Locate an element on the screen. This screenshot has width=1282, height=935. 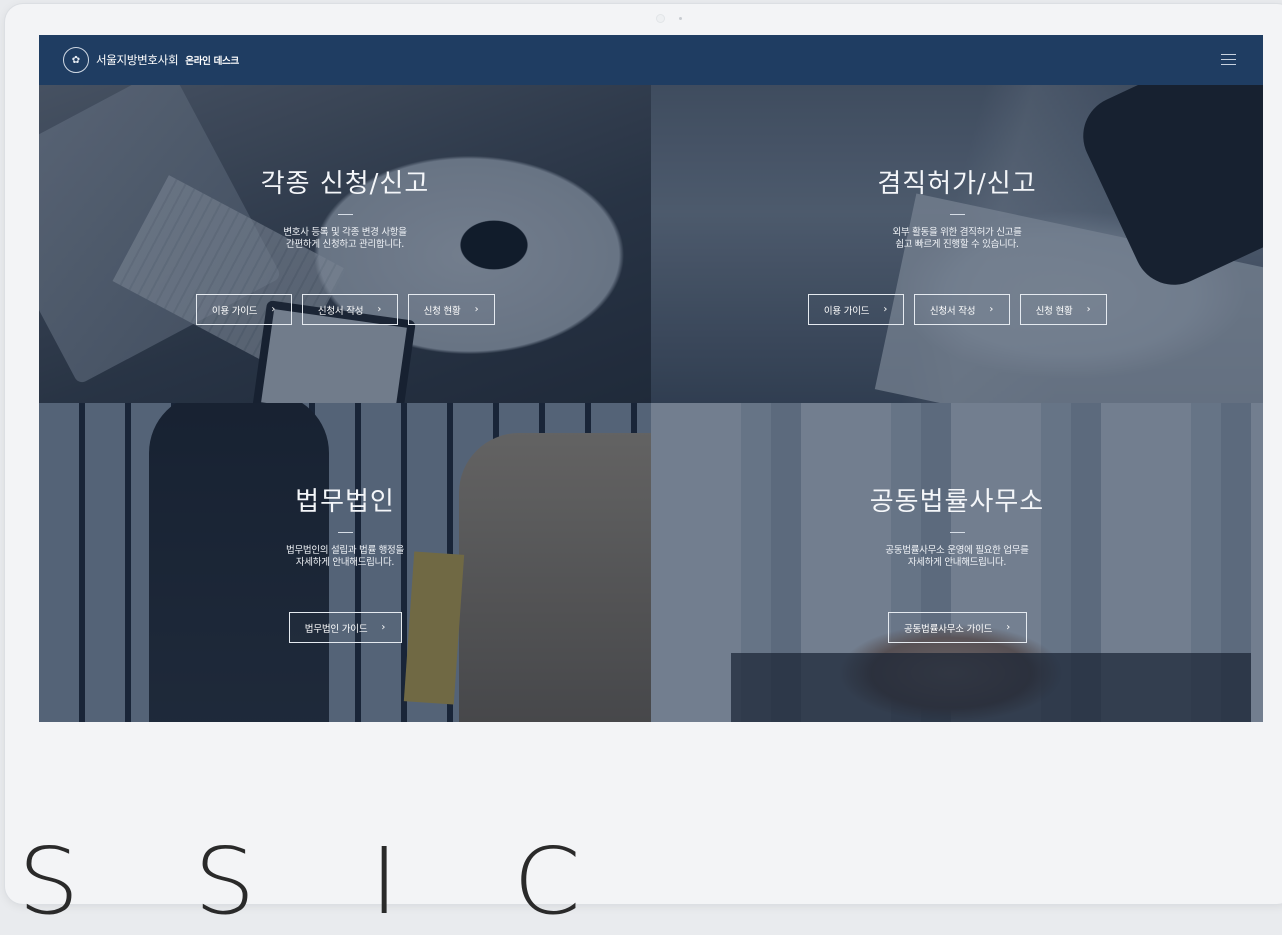
panel-buttons: 공동법률사무소 가이드 › is located at coordinates (957, 627).